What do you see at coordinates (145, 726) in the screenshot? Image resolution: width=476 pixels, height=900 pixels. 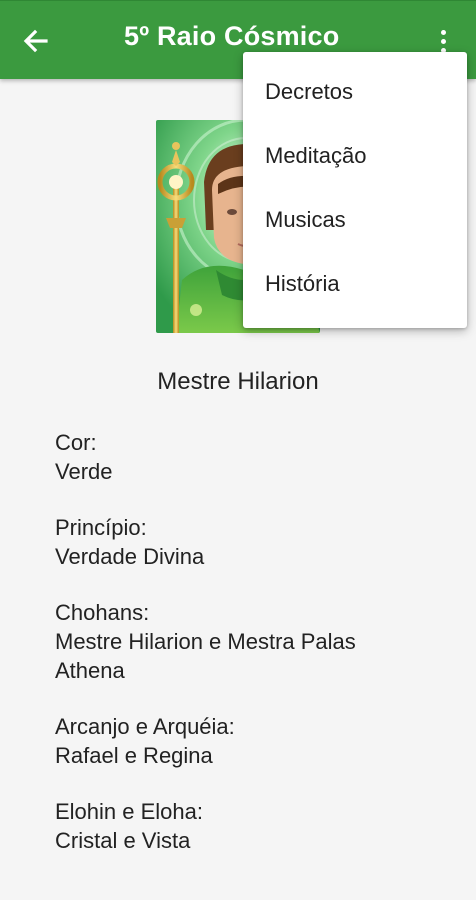 I see `info-label: Arcanjo e Arquéia:` at bounding box center [145, 726].